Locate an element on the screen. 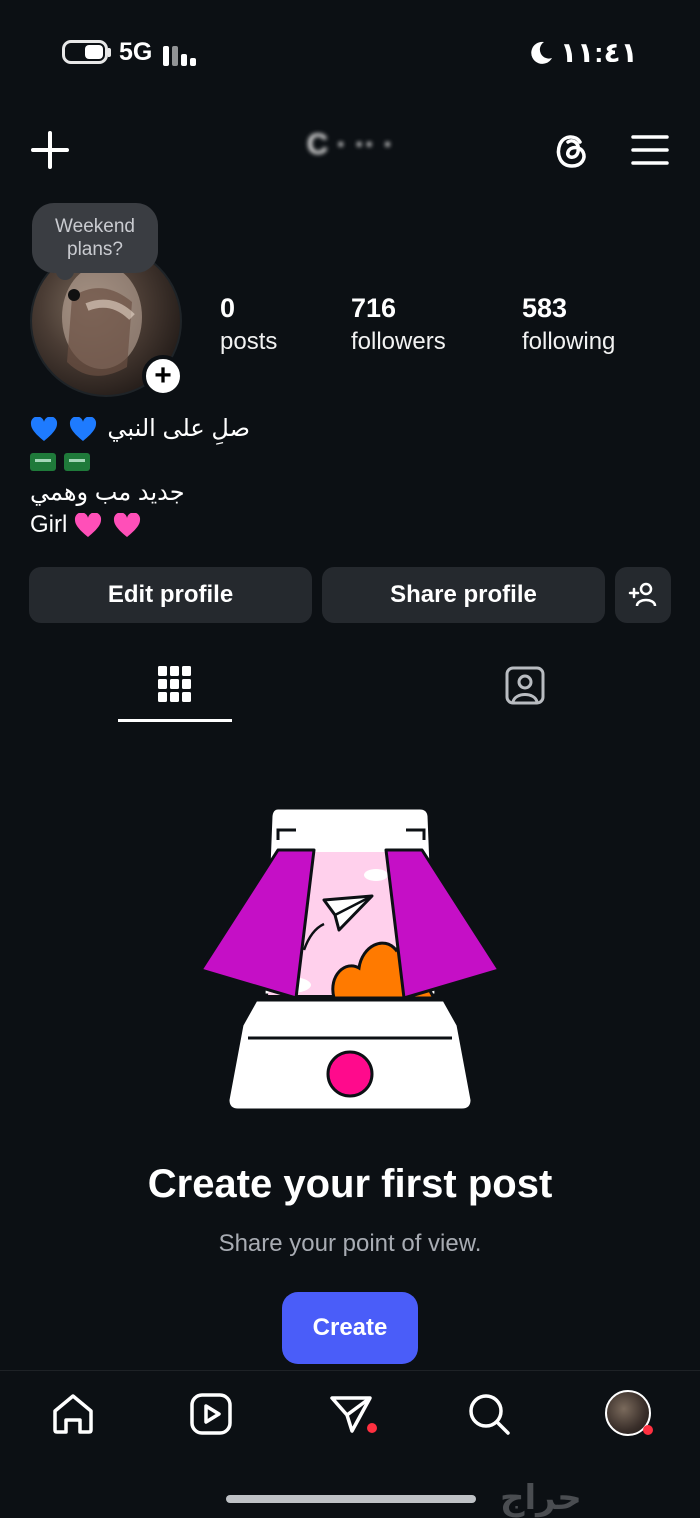  stat-label: posts is located at coordinates (249, 341).